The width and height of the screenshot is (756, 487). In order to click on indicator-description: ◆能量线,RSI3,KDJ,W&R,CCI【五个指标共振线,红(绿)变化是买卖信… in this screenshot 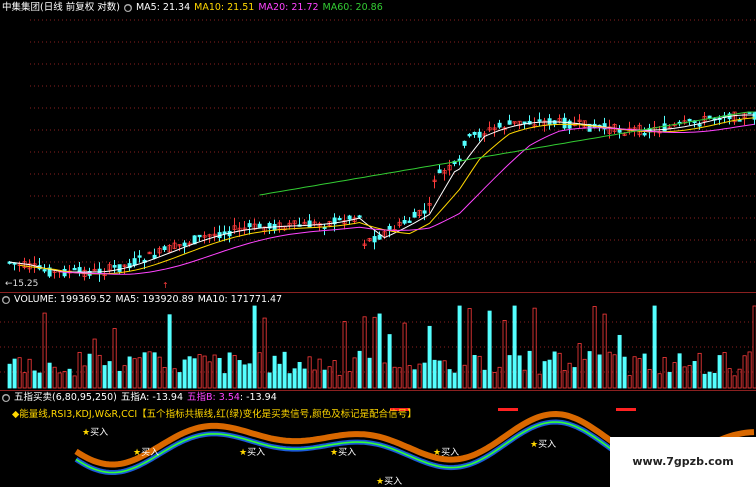, I will do `click(214, 414)`.